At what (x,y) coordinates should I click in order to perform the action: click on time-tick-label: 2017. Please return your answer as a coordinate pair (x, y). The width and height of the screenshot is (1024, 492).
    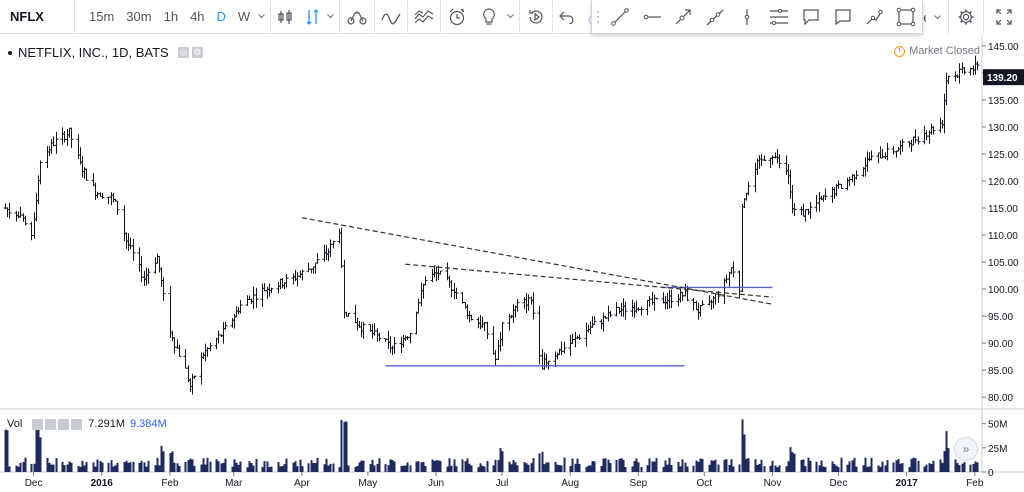
    Looking at the image, I should click on (907, 483).